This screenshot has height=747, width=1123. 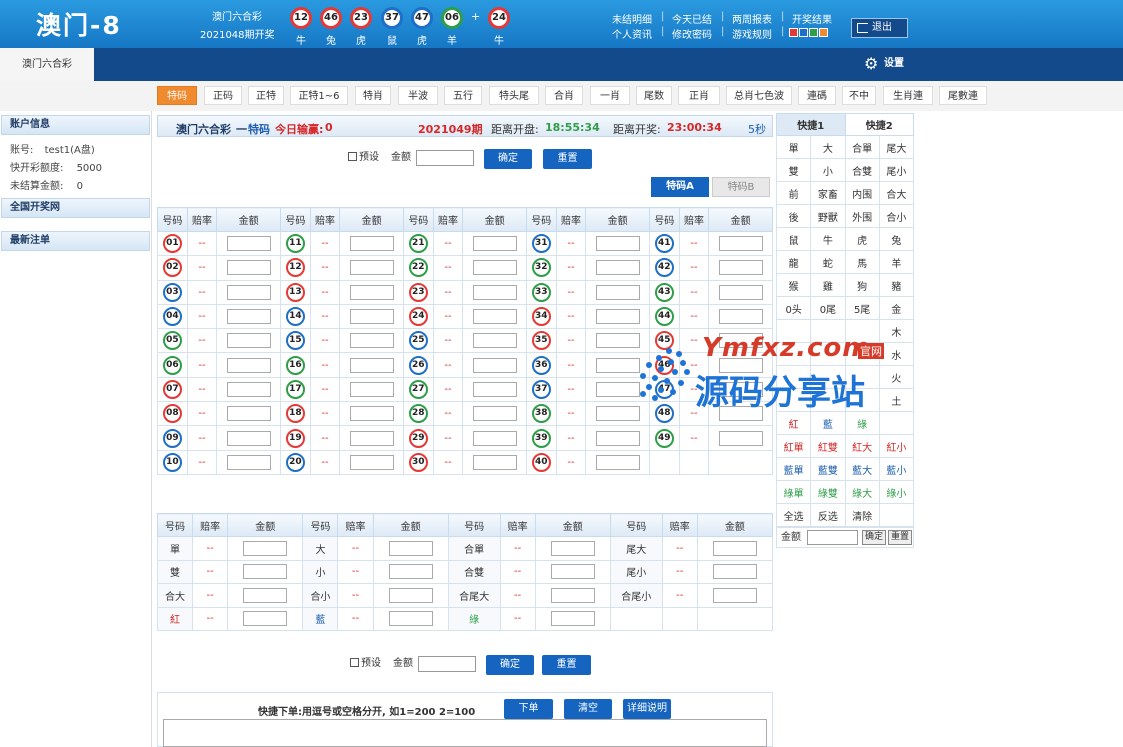 What do you see at coordinates (828, 446) in the screenshot?
I see `quick-select-item: 紅雙` at bounding box center [828, 446].